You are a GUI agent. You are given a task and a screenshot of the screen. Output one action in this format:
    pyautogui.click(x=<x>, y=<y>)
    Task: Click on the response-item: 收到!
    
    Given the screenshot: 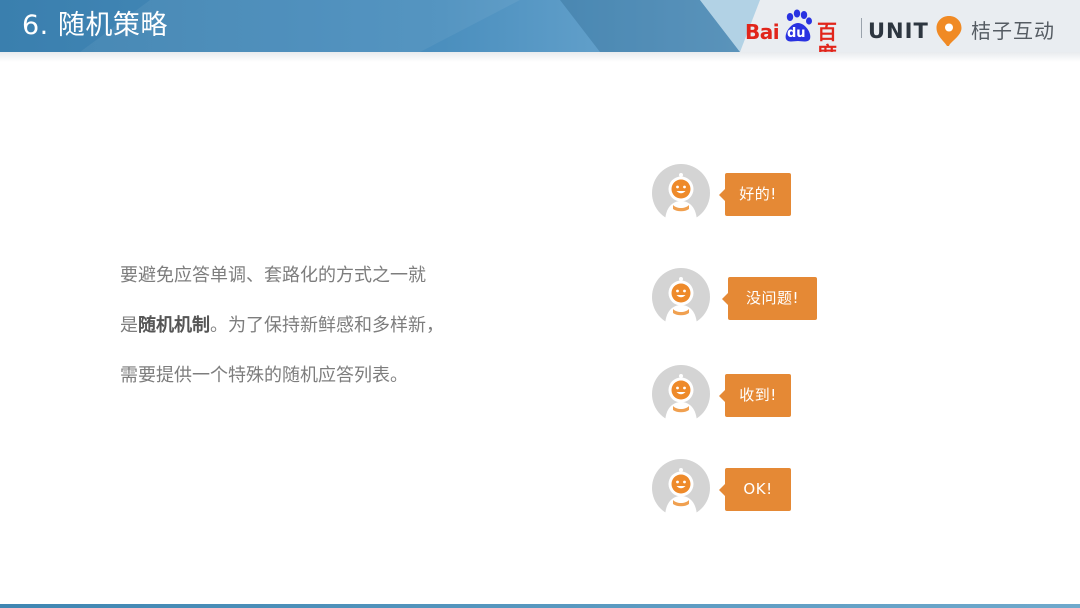 What is the action you would take?
    pyautogui.click(x=781, y=394)
    